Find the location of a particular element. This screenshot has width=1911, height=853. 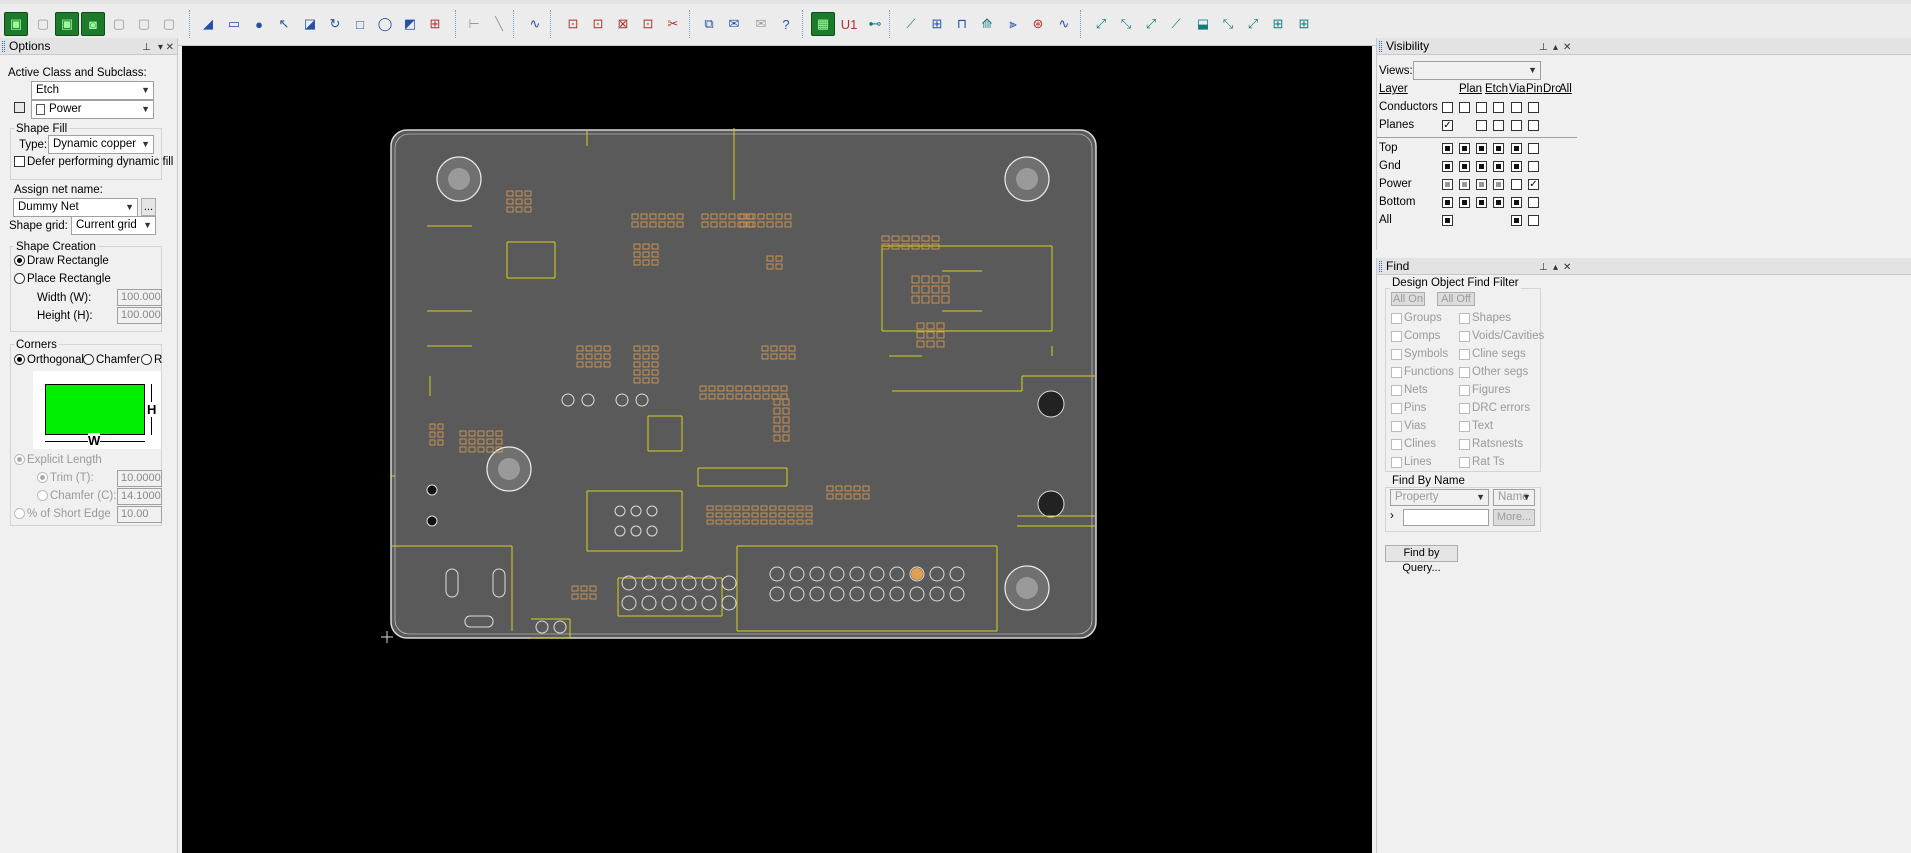

shape-islands-icon: ▢ is located at coordinates (169, 24).